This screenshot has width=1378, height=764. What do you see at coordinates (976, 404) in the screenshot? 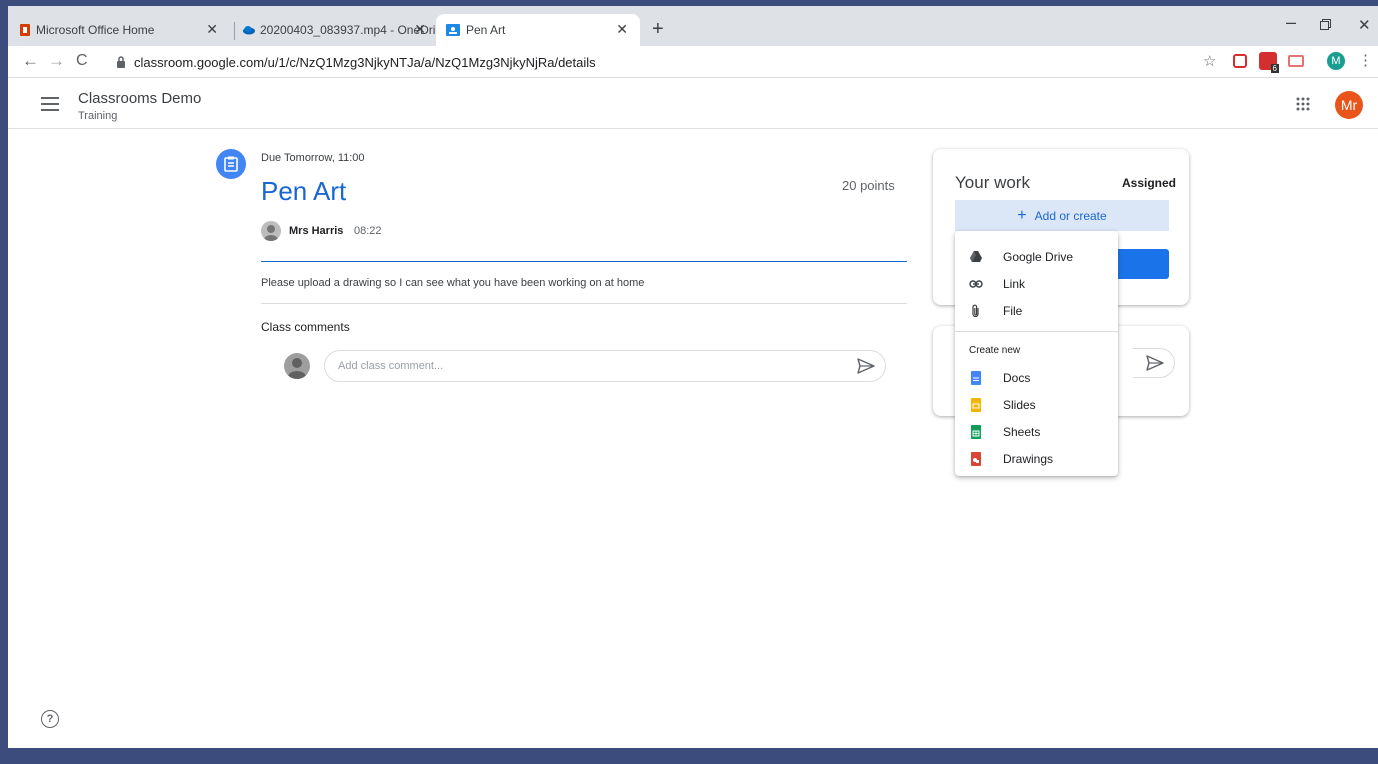
I see `slides-icon` at bounding box center [976, 404].